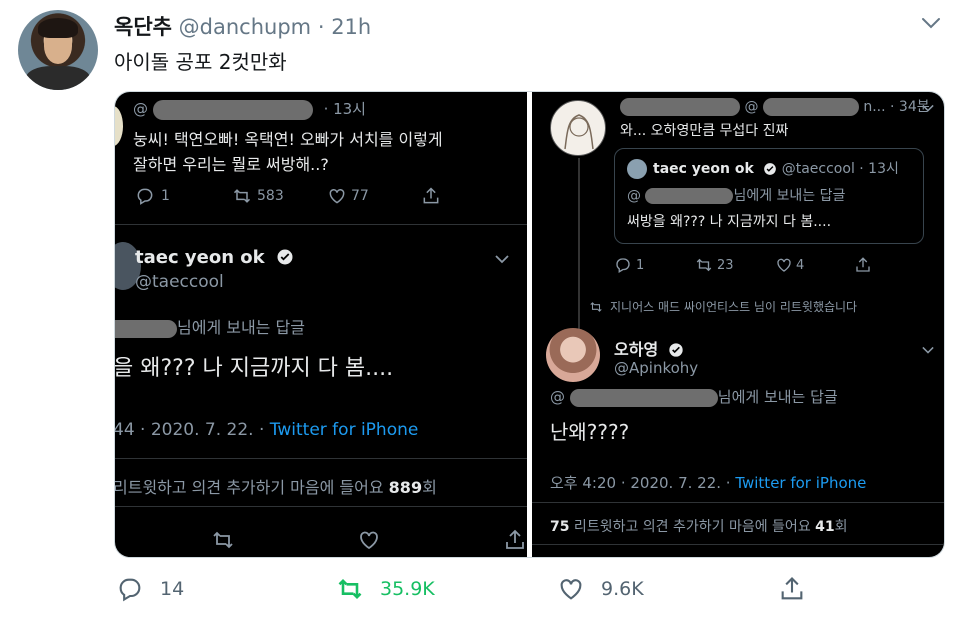  I want to click on quoted-header: taec yeon ok @taeccool · 13시, so click(776, 169).